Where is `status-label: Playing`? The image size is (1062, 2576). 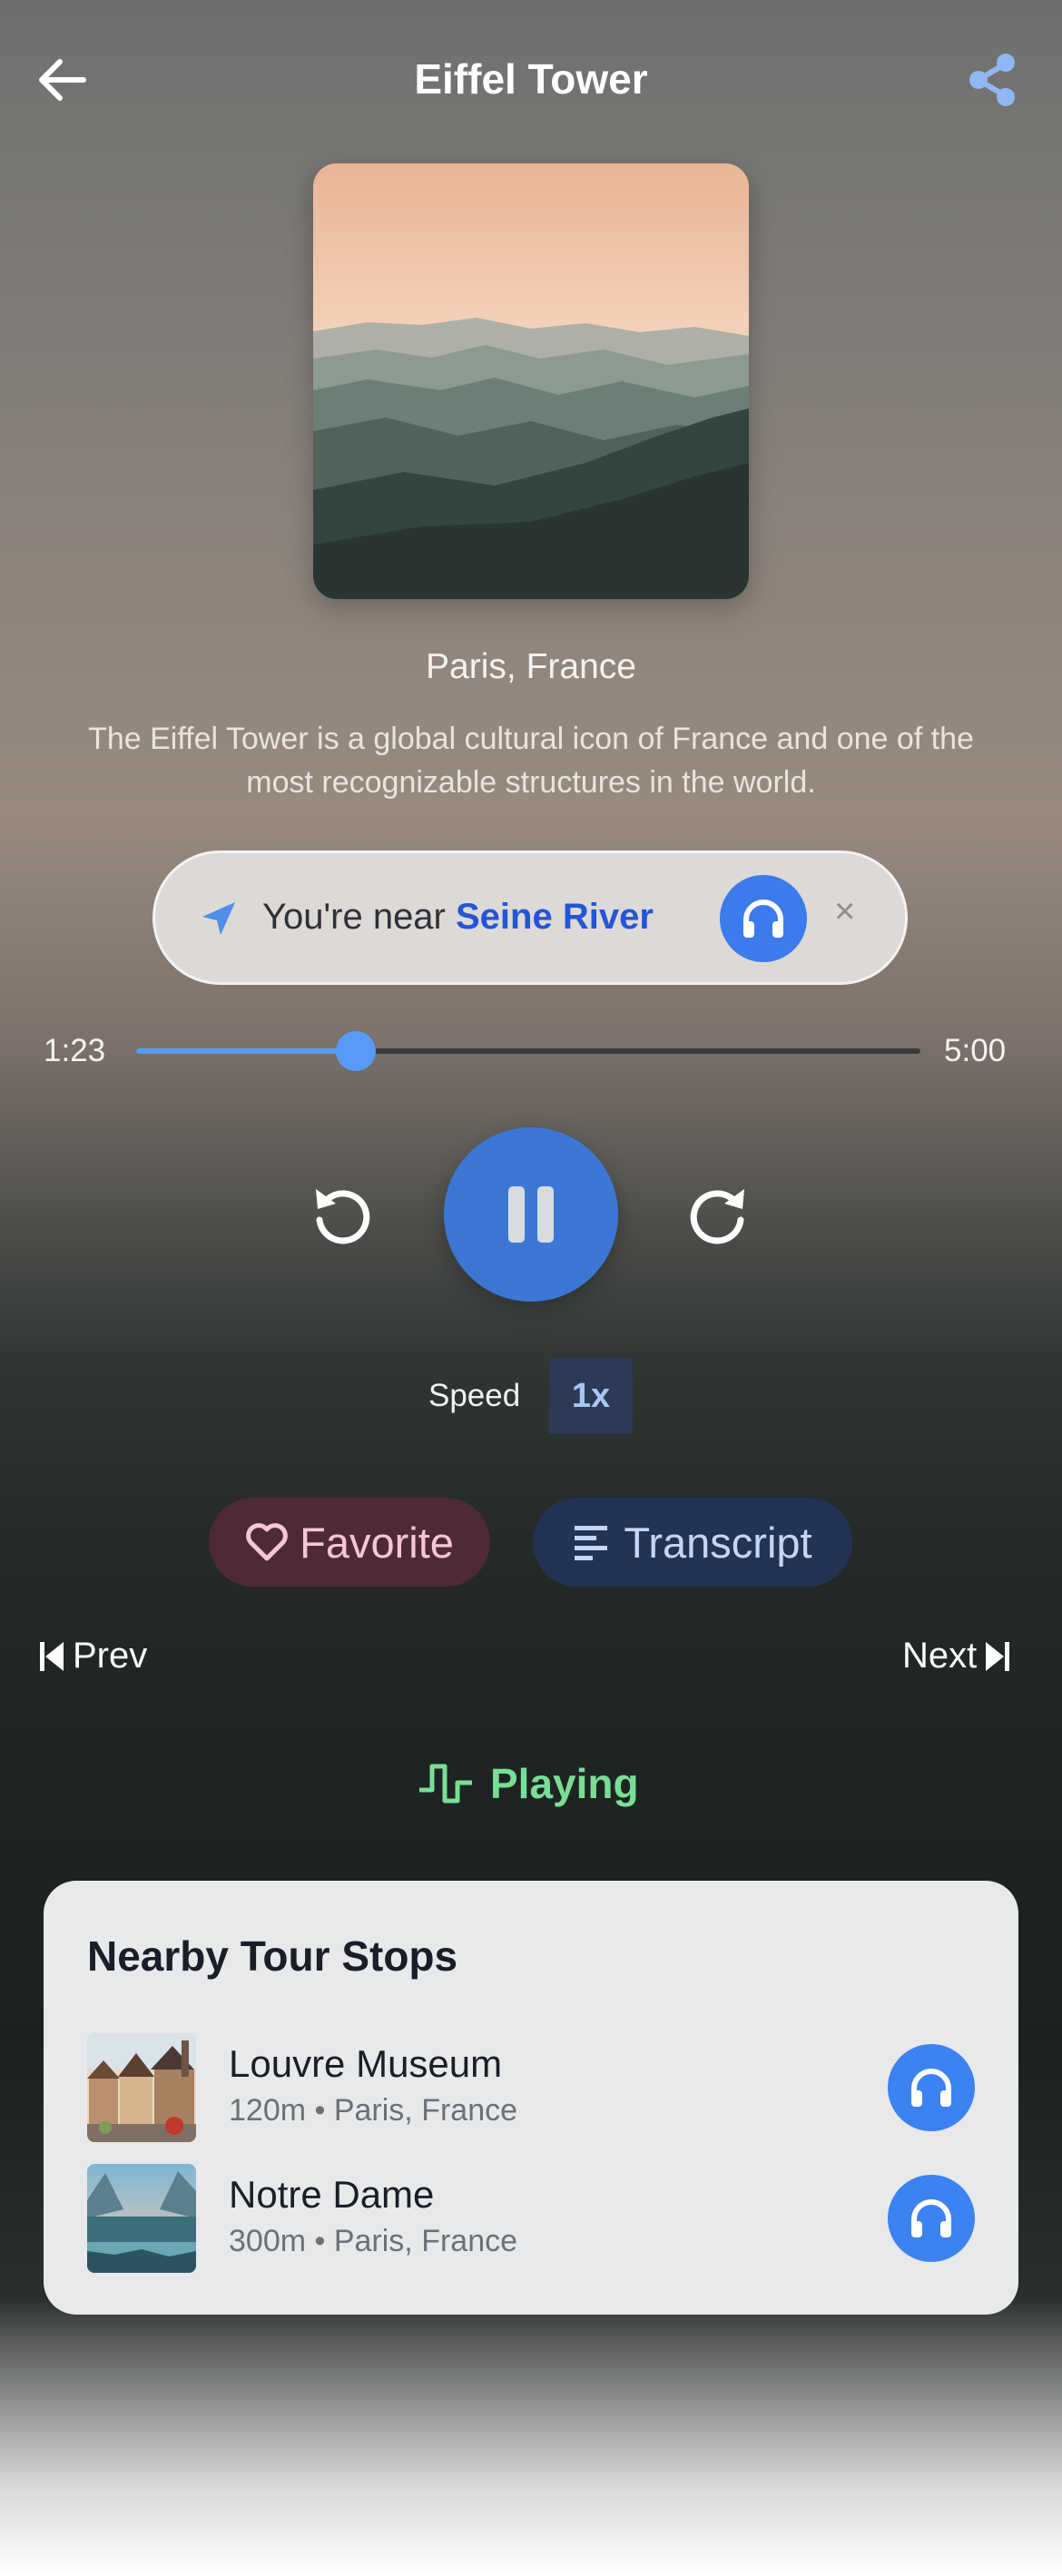 status-label: Playing is located at coordinates (564, 1783).